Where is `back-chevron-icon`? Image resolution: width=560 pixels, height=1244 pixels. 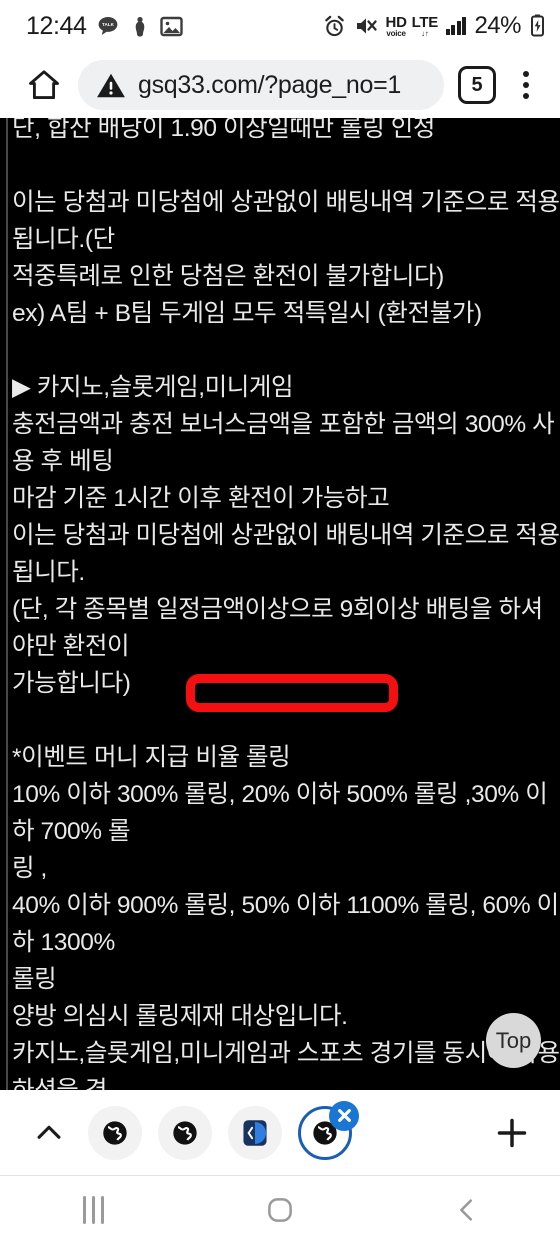 back-chevron-icon is located at coordinates (465, 1210).